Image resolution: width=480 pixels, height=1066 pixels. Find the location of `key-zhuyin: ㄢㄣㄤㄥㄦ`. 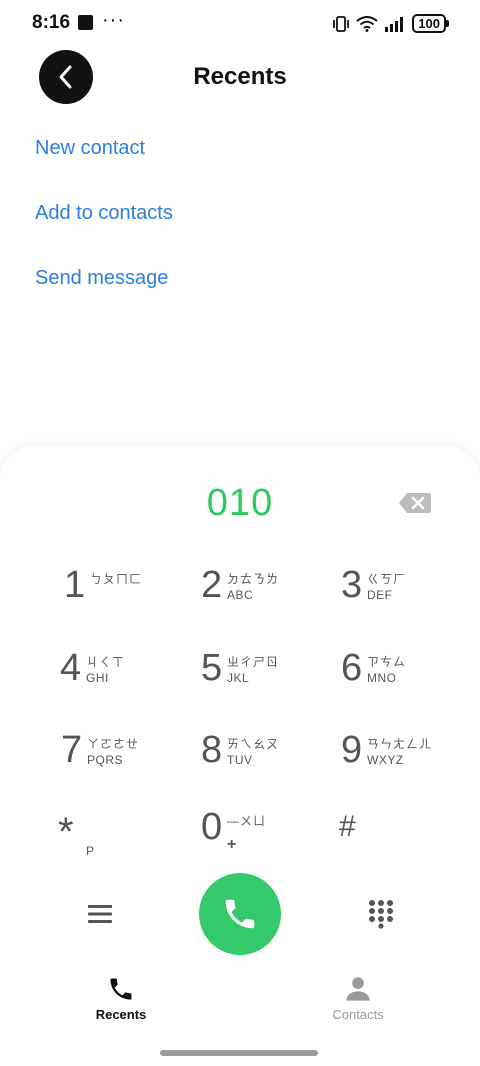

key-zhuyin: ㄢㄣㄤㄥㄦ is located at coordinates (400, 744).